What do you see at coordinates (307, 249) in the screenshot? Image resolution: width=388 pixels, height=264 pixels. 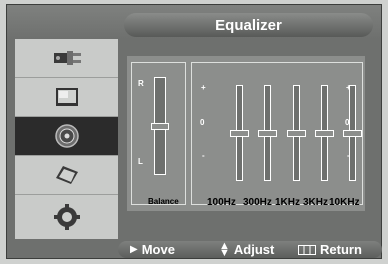 I see `menu-icon` at bounding box center [307, 249].